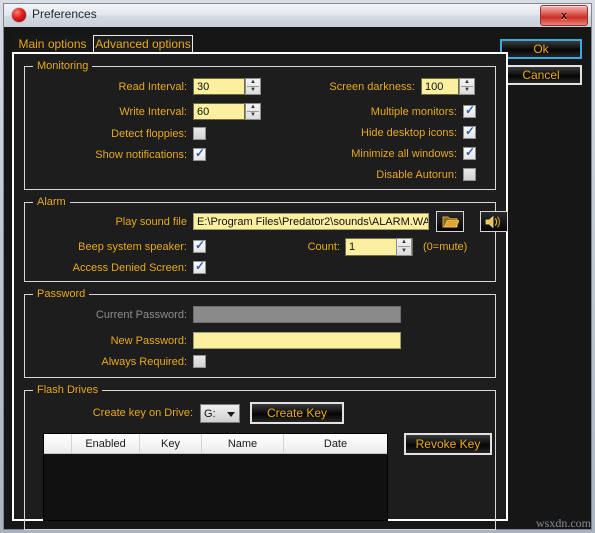 The image size is (595, 533). What do you see at coordinates (404, 154) in the screenshot?
I see `minimize-all-windows-label: Minimize all windows:` at bounding box center [404, 154].